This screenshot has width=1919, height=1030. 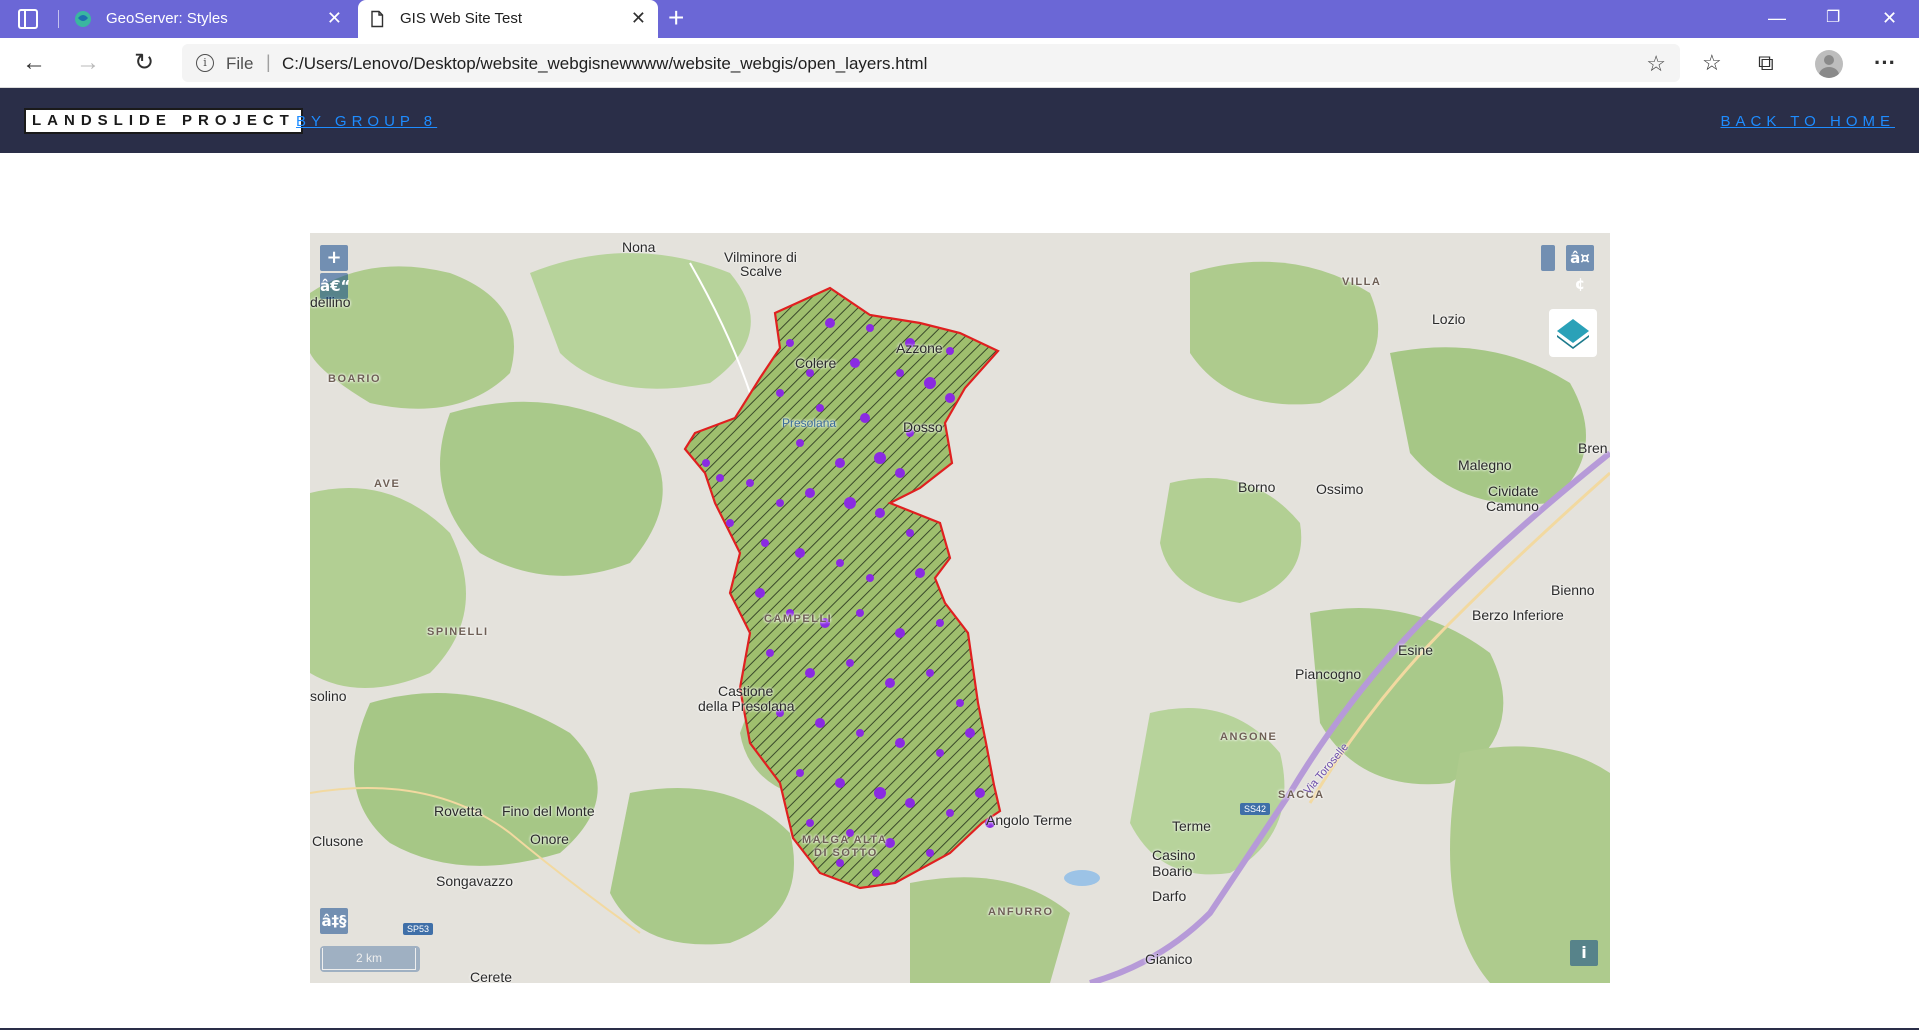 I want to click on place-label: Fino del Monte, so click(x=548, y=811).